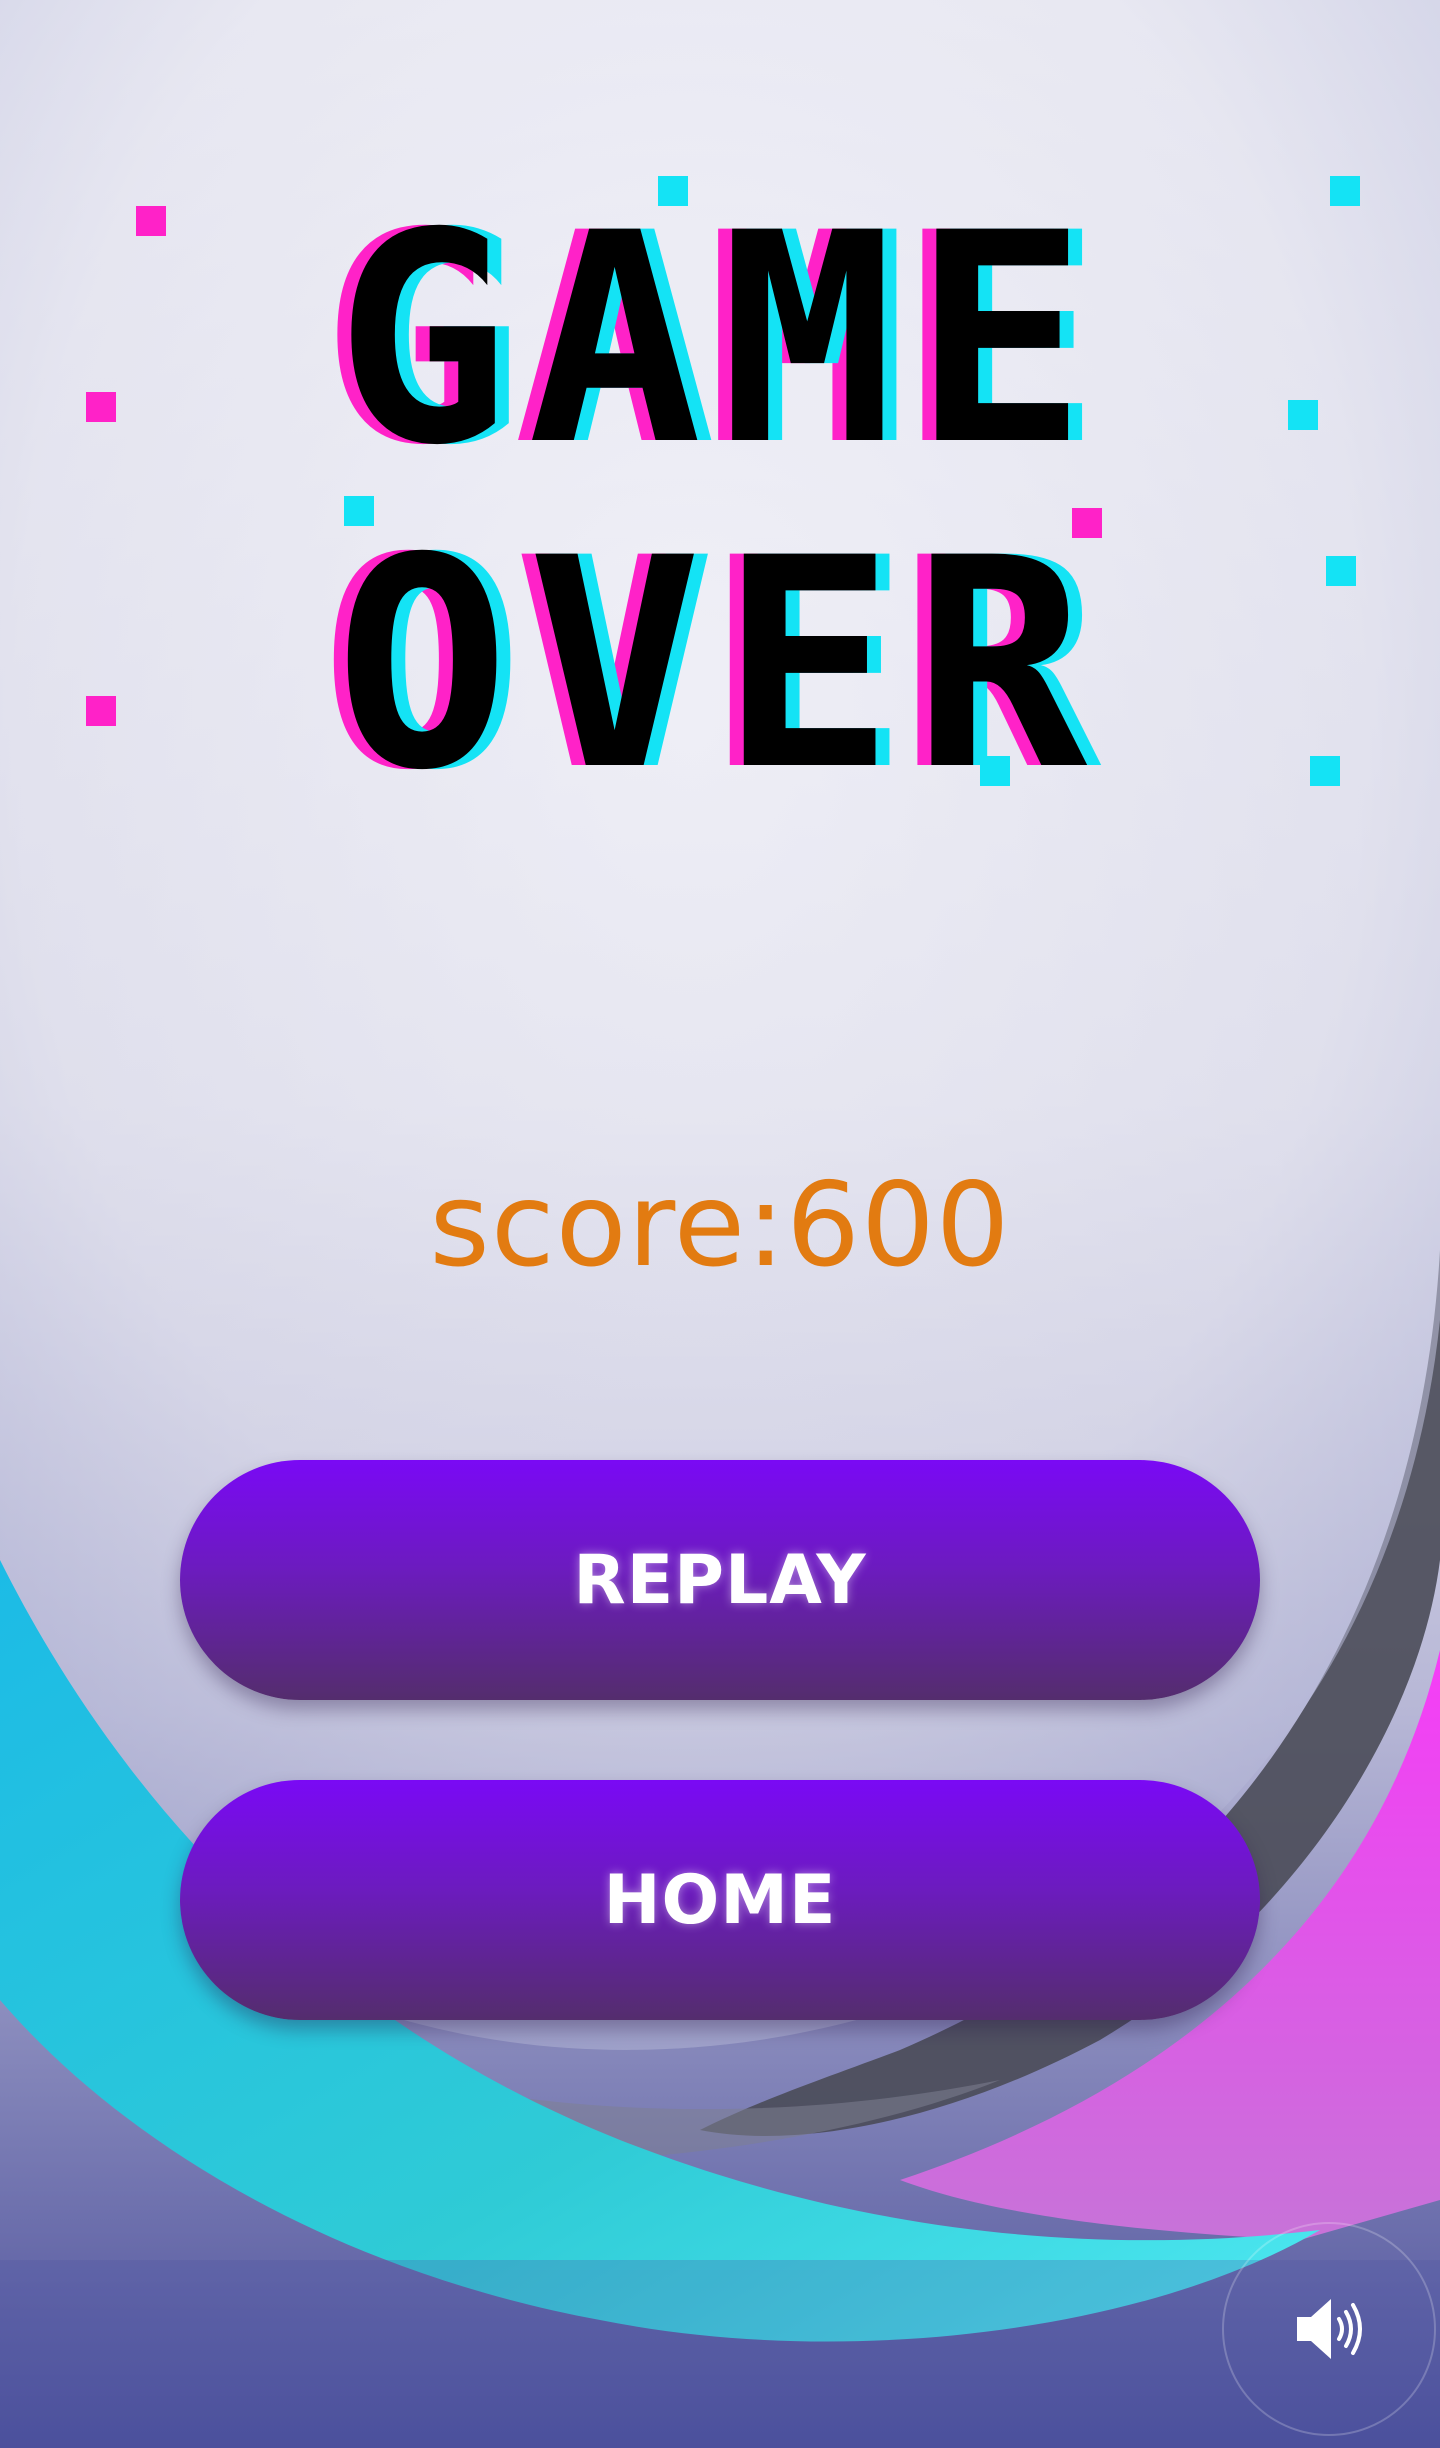  Describe the element at coordinates (720, 1225) in the screenshot. I see `score-label: score:600` at that location.